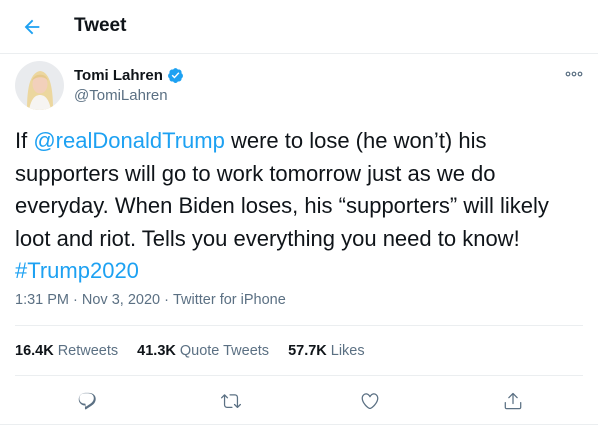 Image resolution: width=598 pixels, height=433 pixels. Describe the element at coordinates (224, 351) in the screenshot. I see `quote-tweets-label: Quote Tweets` at that location.